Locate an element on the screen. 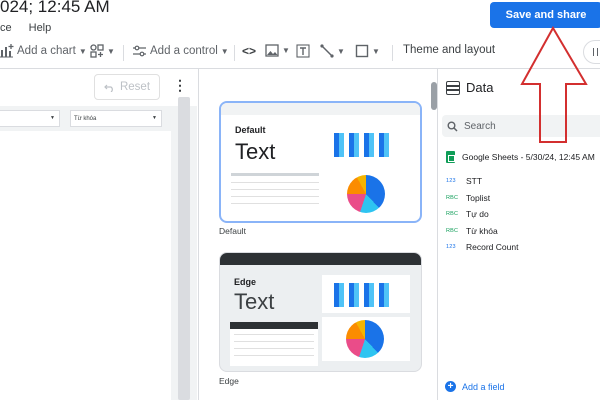  add-field-button: + Add a field is located at coordinates (475, 386).